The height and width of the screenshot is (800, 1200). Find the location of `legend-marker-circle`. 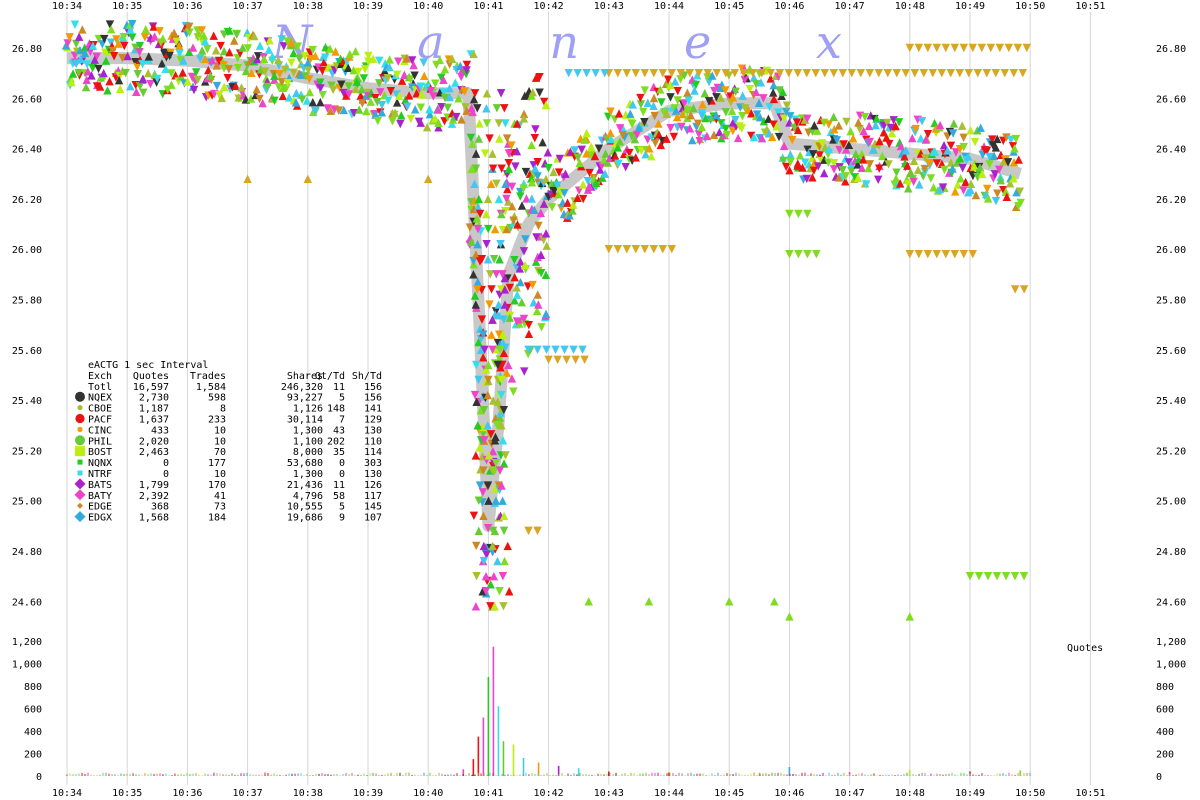

legend-marker-circle is located at coordinates (80, 396).